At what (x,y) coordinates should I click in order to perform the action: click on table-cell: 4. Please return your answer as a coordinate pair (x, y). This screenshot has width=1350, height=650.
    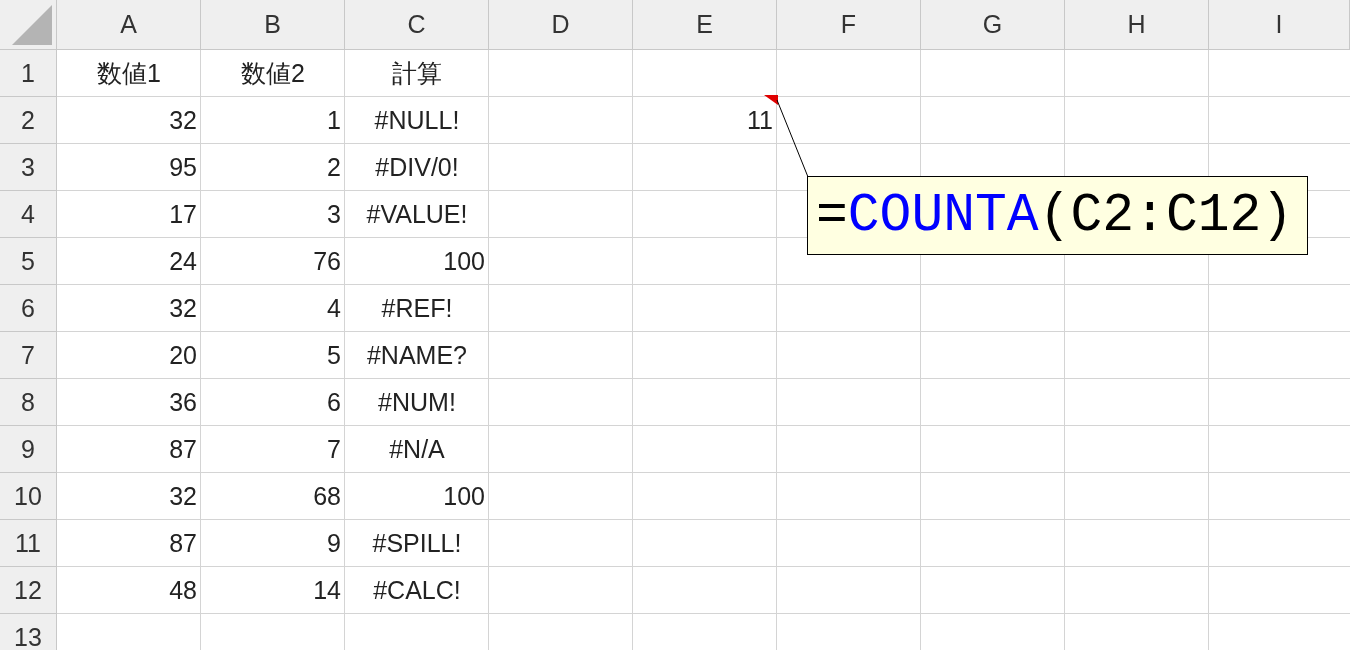
    Looking at the image, I should click on (334, 308).